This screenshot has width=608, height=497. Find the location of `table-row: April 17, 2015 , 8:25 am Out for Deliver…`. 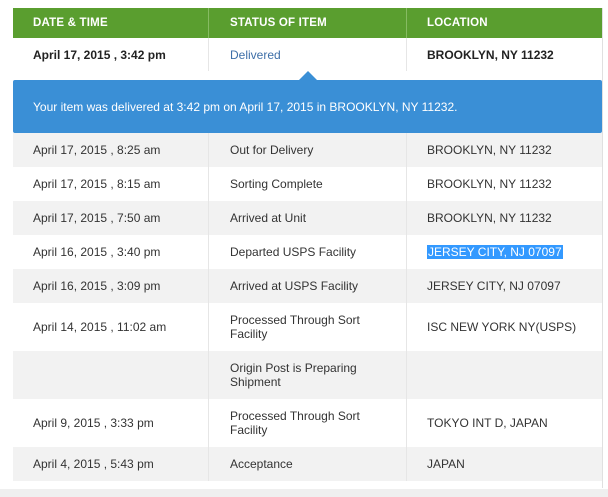

table-row: April 17, 2015 , 8:25 am Out for Deliver… is located at coordinates (308, 150).